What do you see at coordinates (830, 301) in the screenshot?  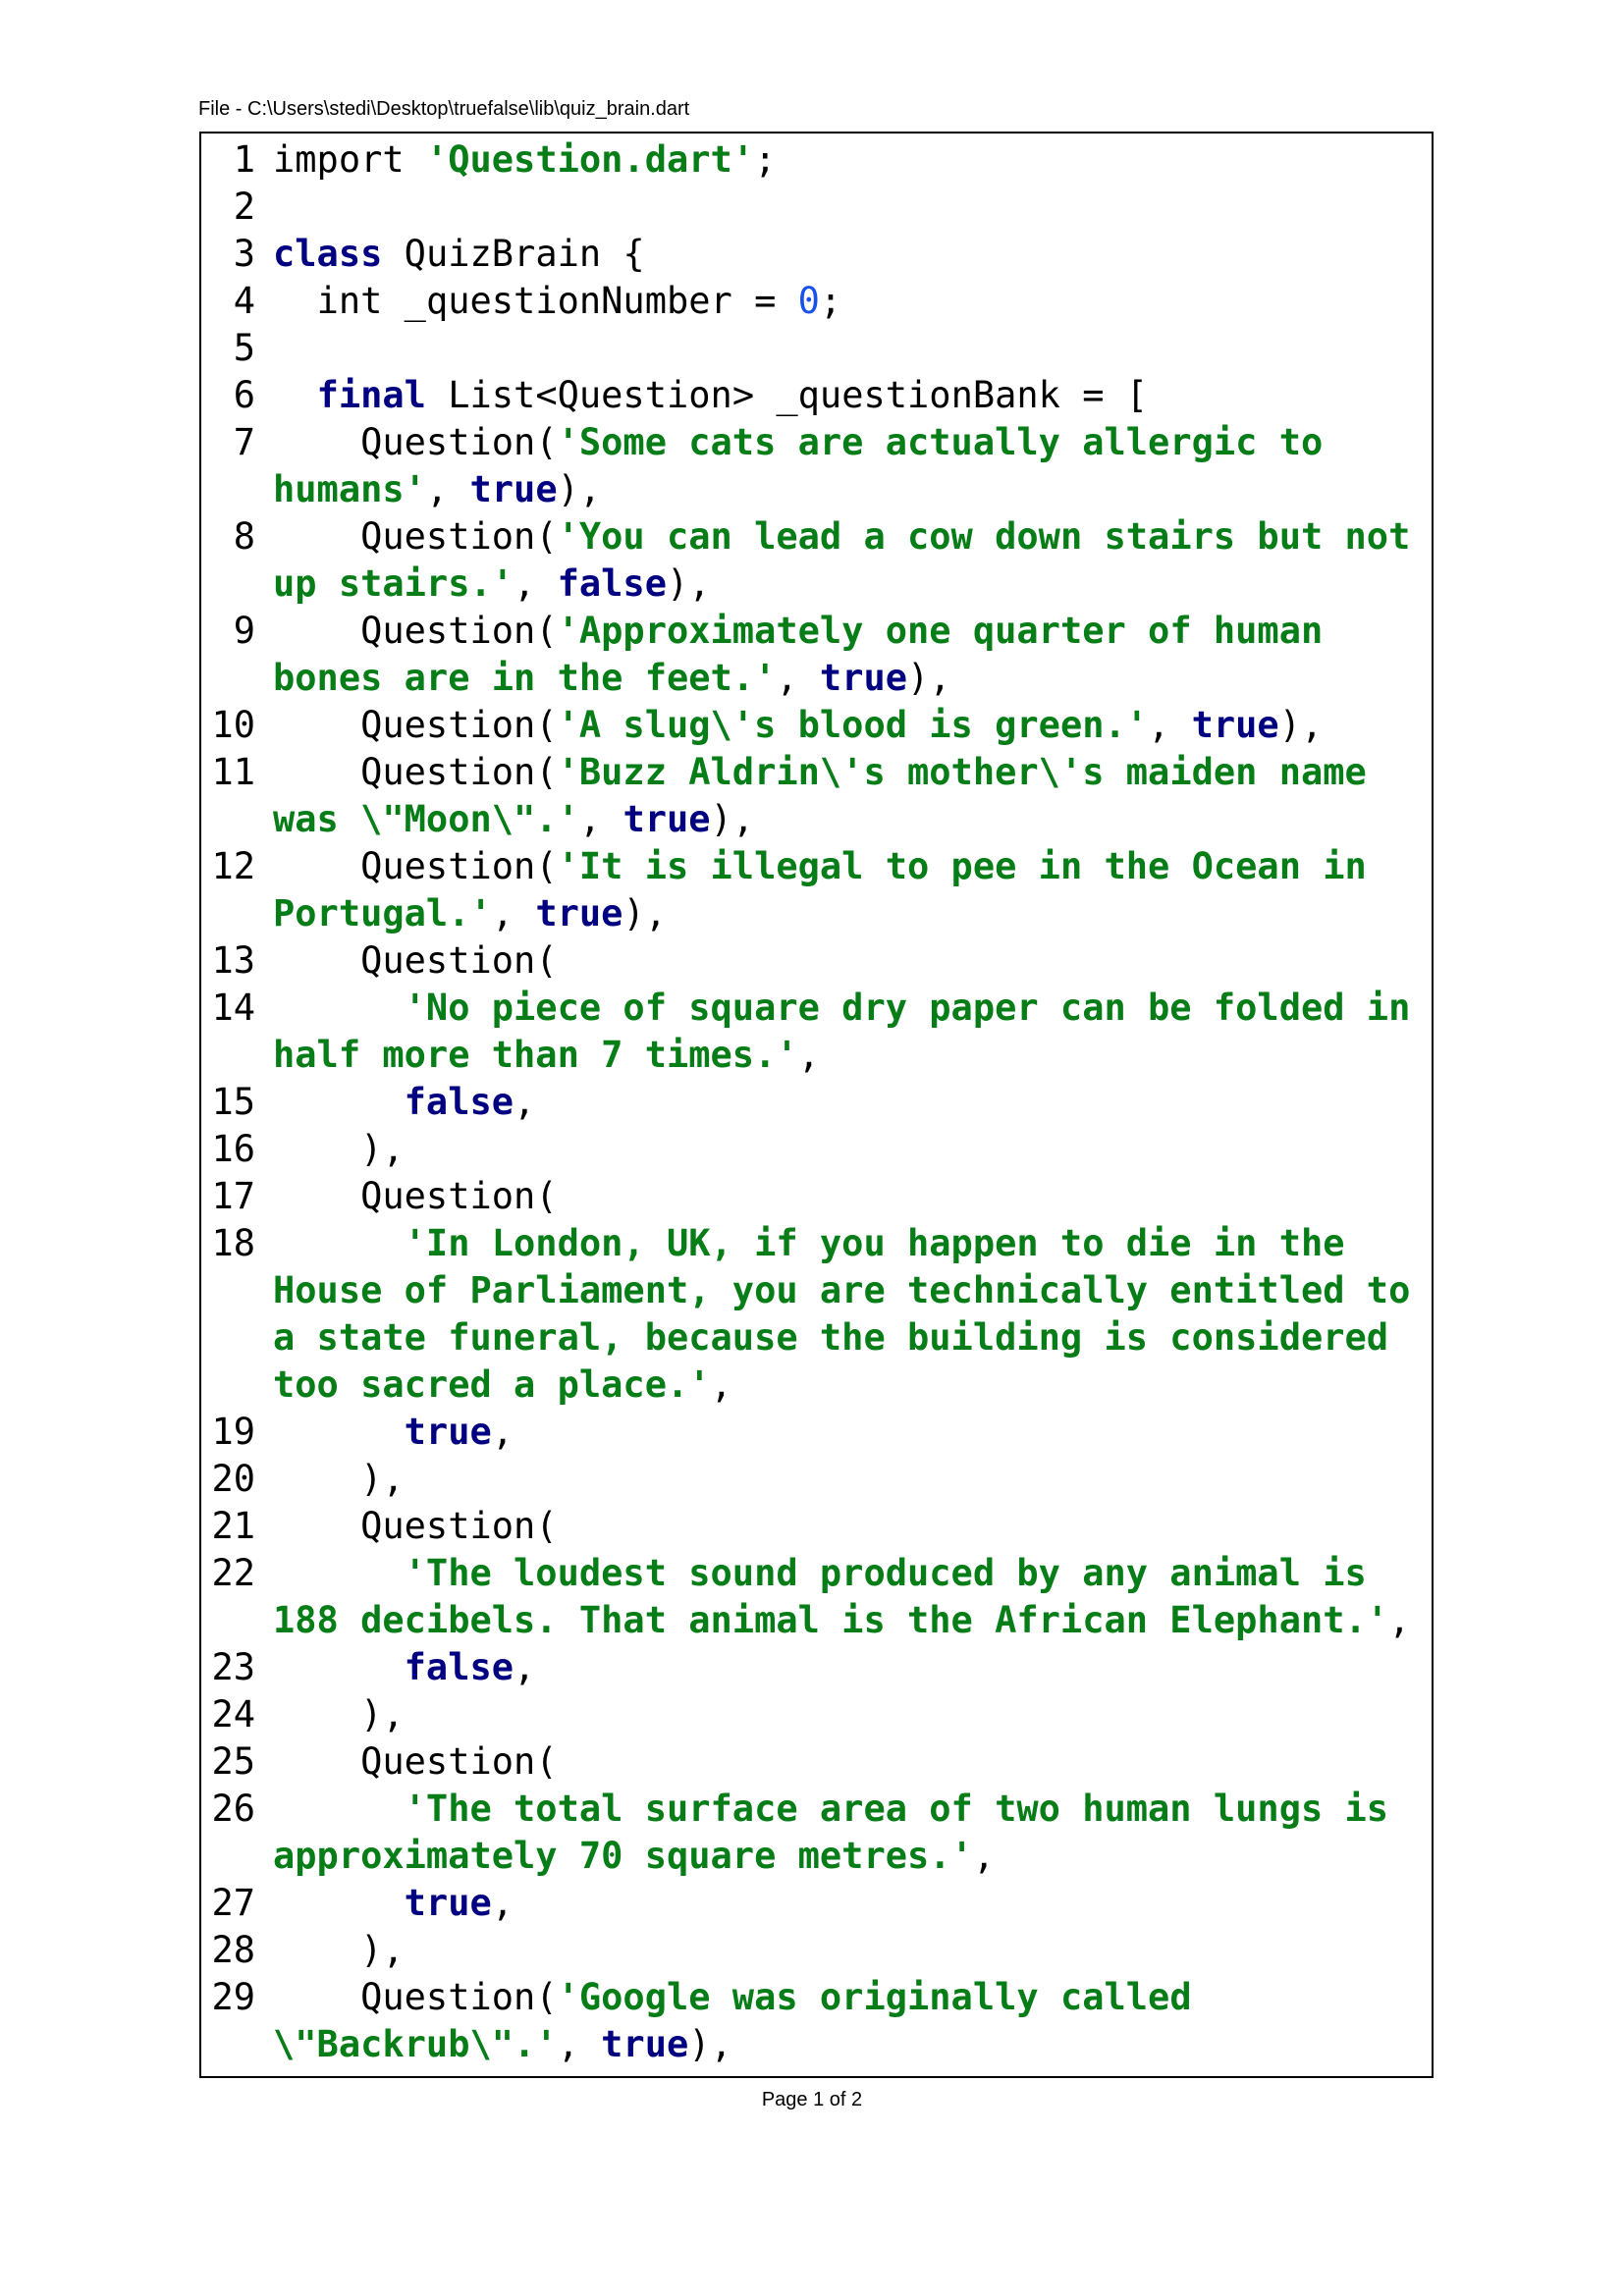 I see `code-token: ;` at bounding box center [830, 301].